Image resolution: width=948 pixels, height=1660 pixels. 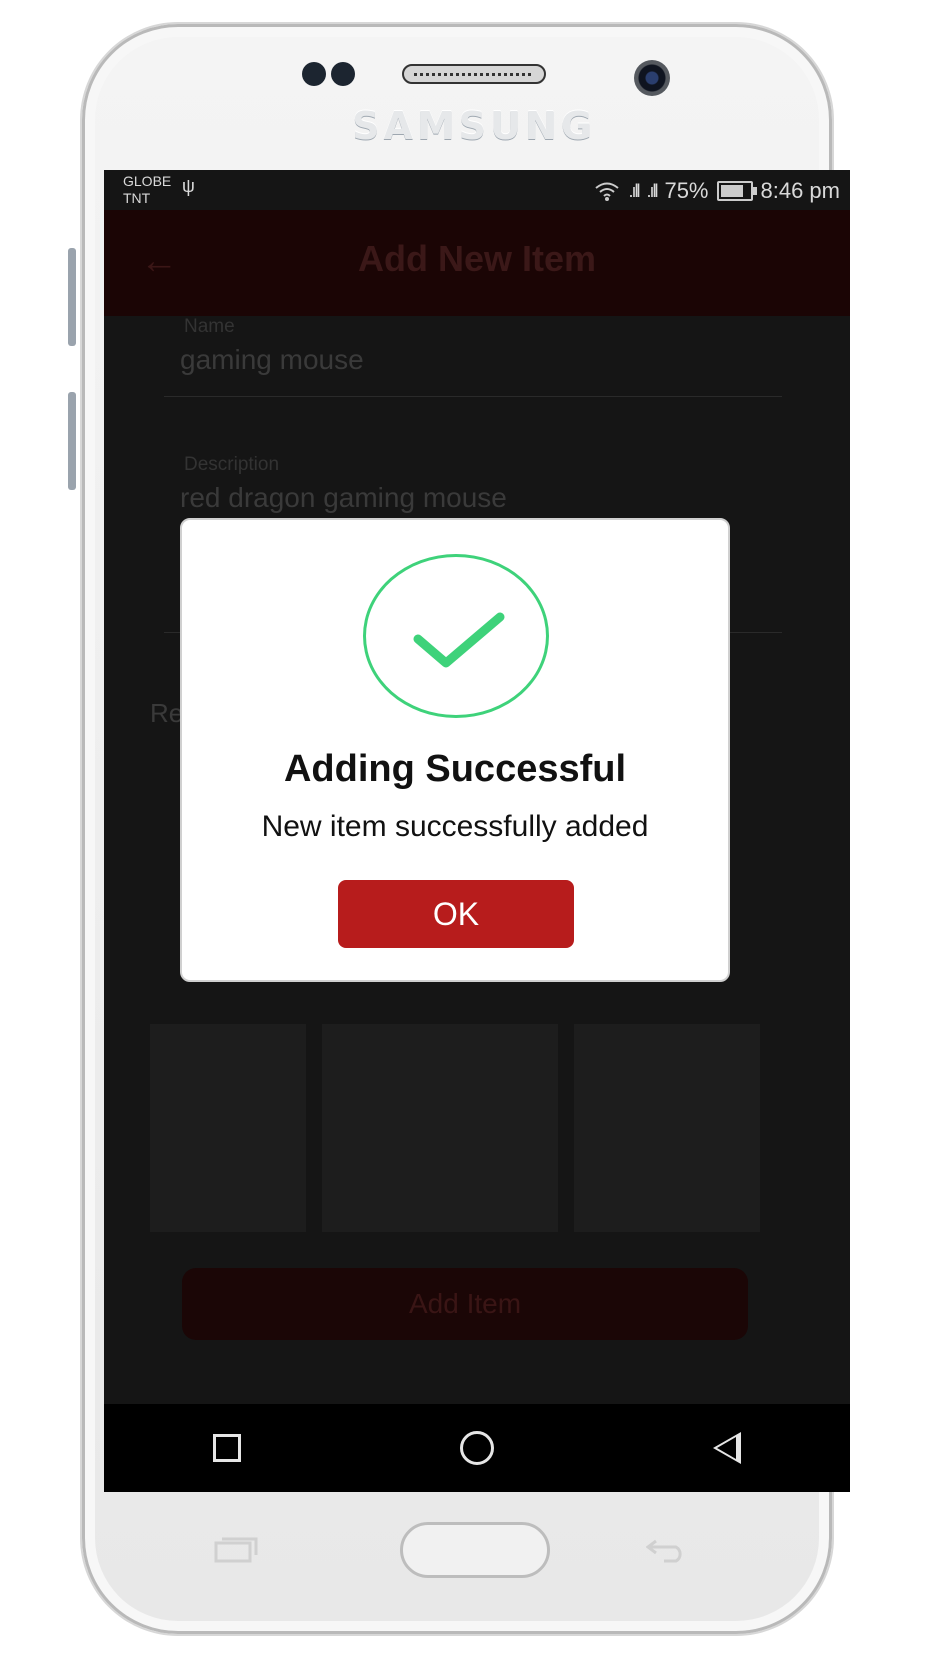 I want to click on battery-percent: 75%, so click(x=686, y=190).